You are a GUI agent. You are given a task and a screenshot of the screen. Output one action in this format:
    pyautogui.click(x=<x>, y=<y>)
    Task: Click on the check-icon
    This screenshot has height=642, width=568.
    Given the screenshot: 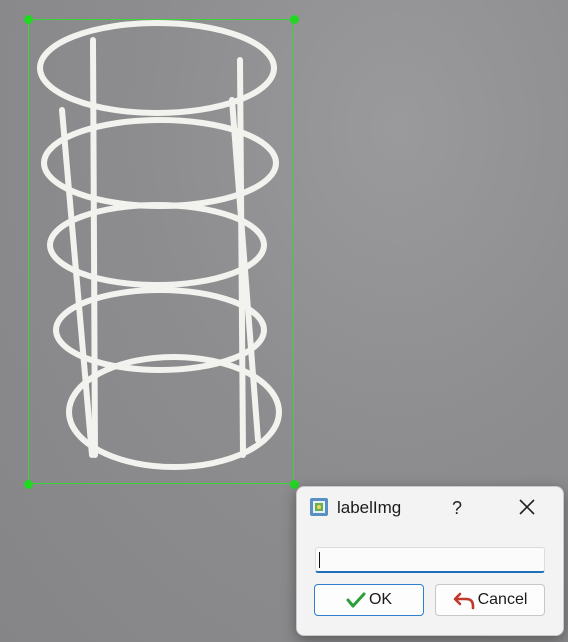 What is the action you would take?
    pyautogui.click(x=356, y=600)
    